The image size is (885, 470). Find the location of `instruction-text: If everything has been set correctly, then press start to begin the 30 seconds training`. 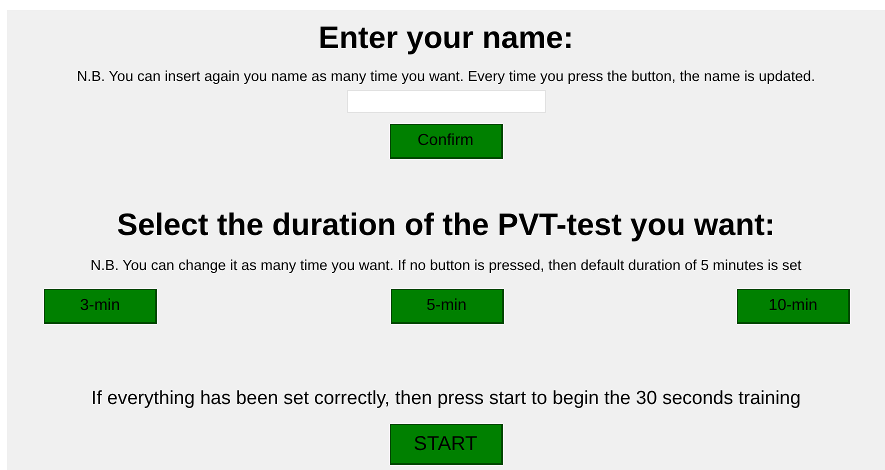

instruction-text: If everything has been set correctly, then press start to begin the 30 seconds training is located at coordinates (446, 399).